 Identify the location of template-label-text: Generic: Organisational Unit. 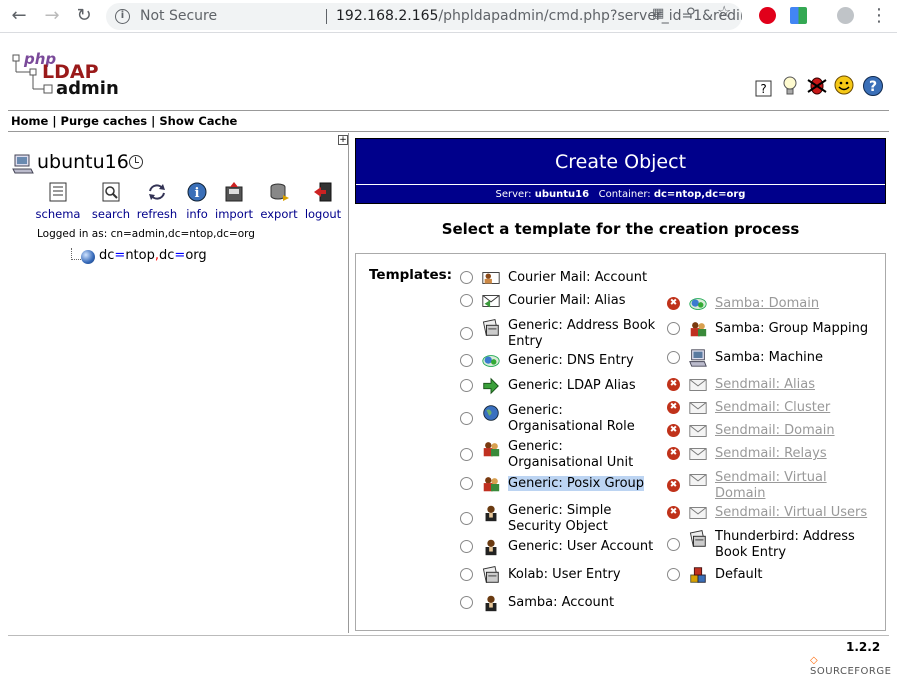
(571, 454).